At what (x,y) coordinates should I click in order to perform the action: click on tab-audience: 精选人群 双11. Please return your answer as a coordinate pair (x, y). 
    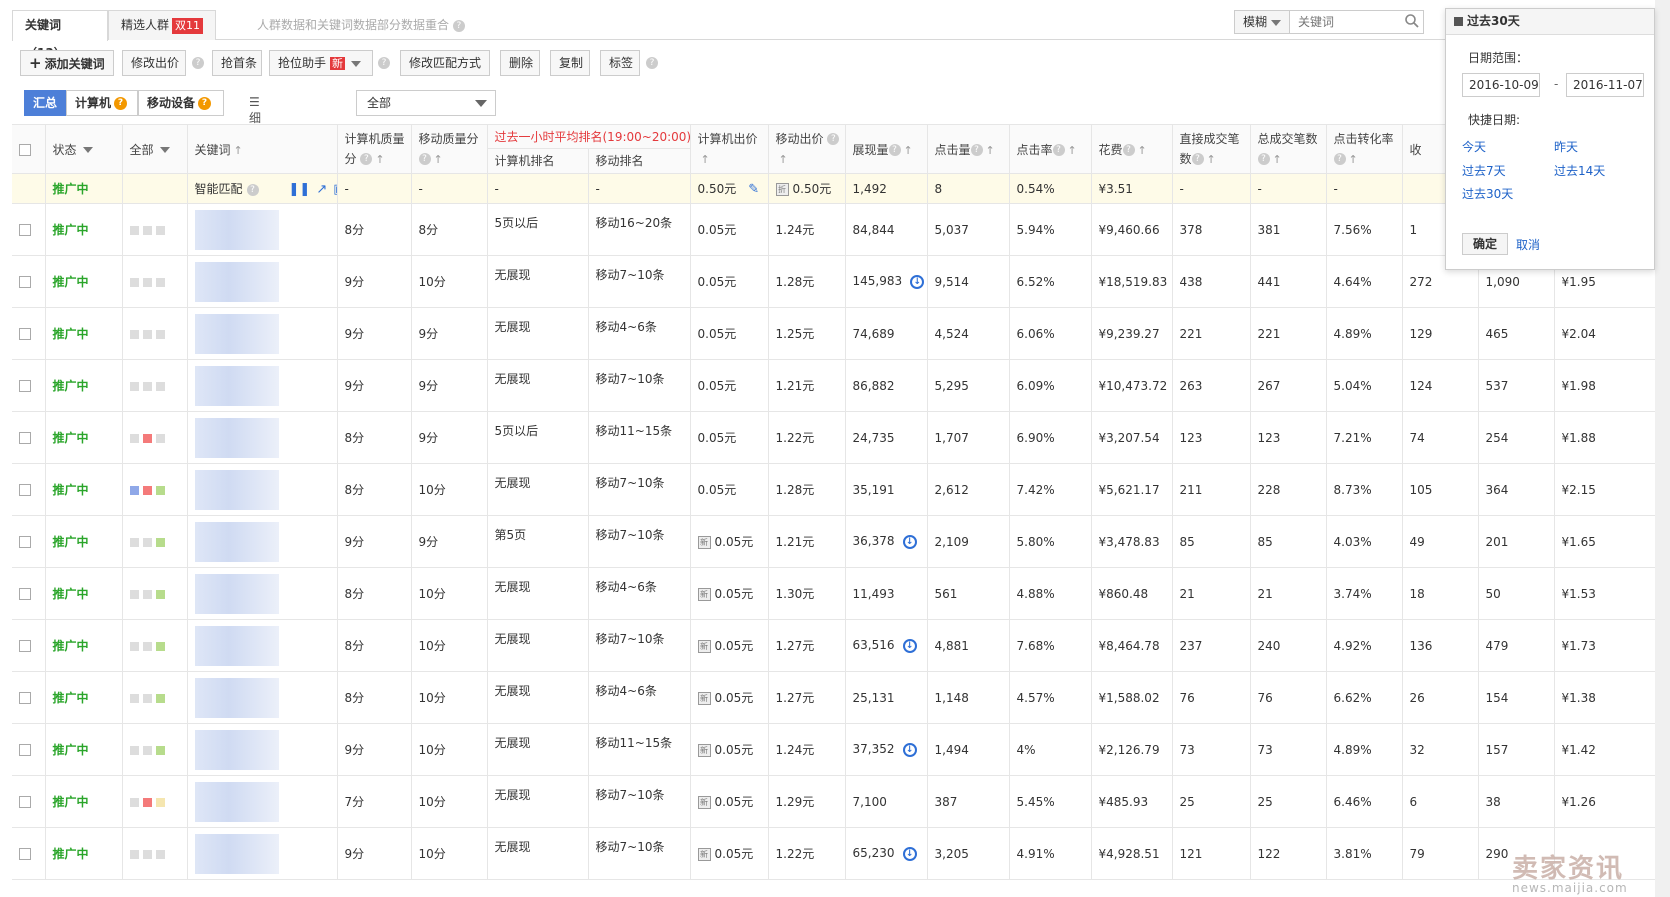
    Looking at the image, I should click on (162, 25).